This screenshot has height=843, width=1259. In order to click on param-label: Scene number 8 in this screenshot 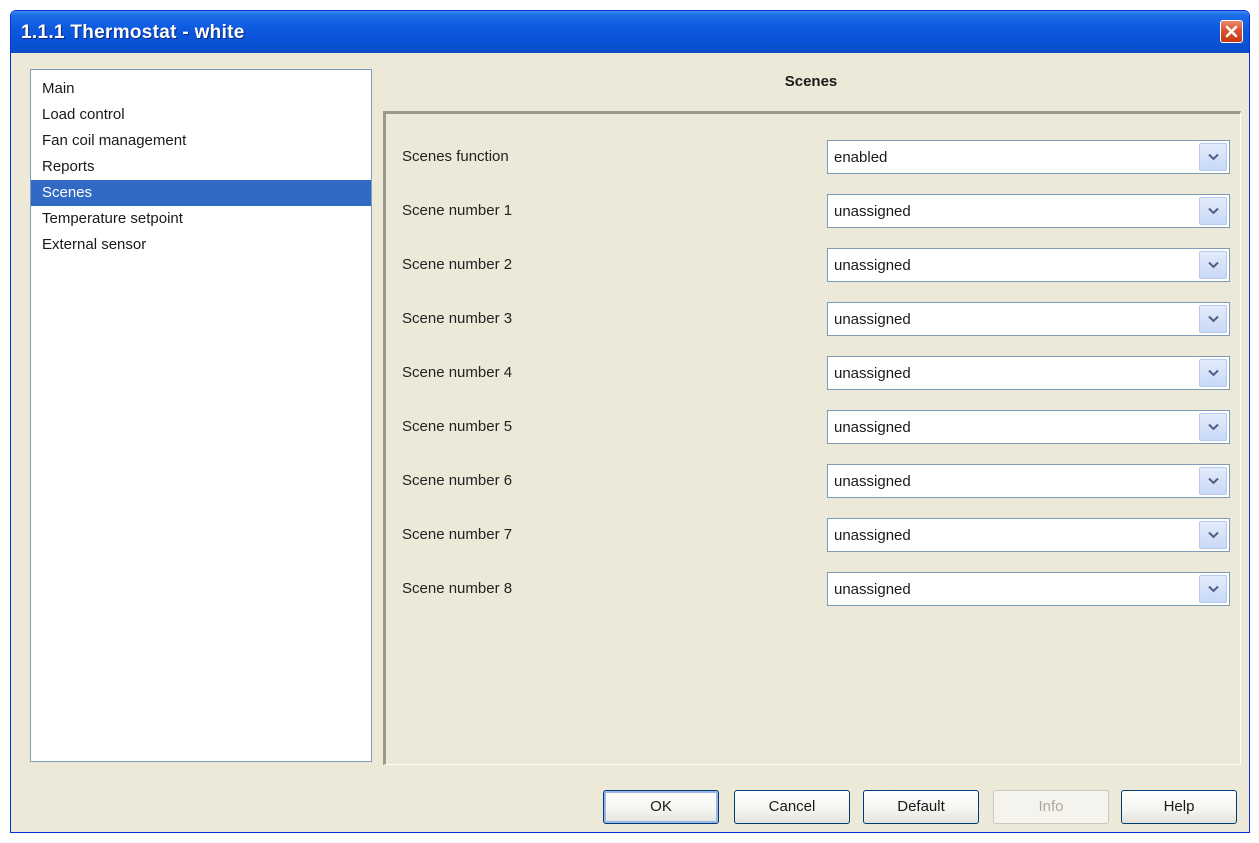, I will do `click(457, 588)`.